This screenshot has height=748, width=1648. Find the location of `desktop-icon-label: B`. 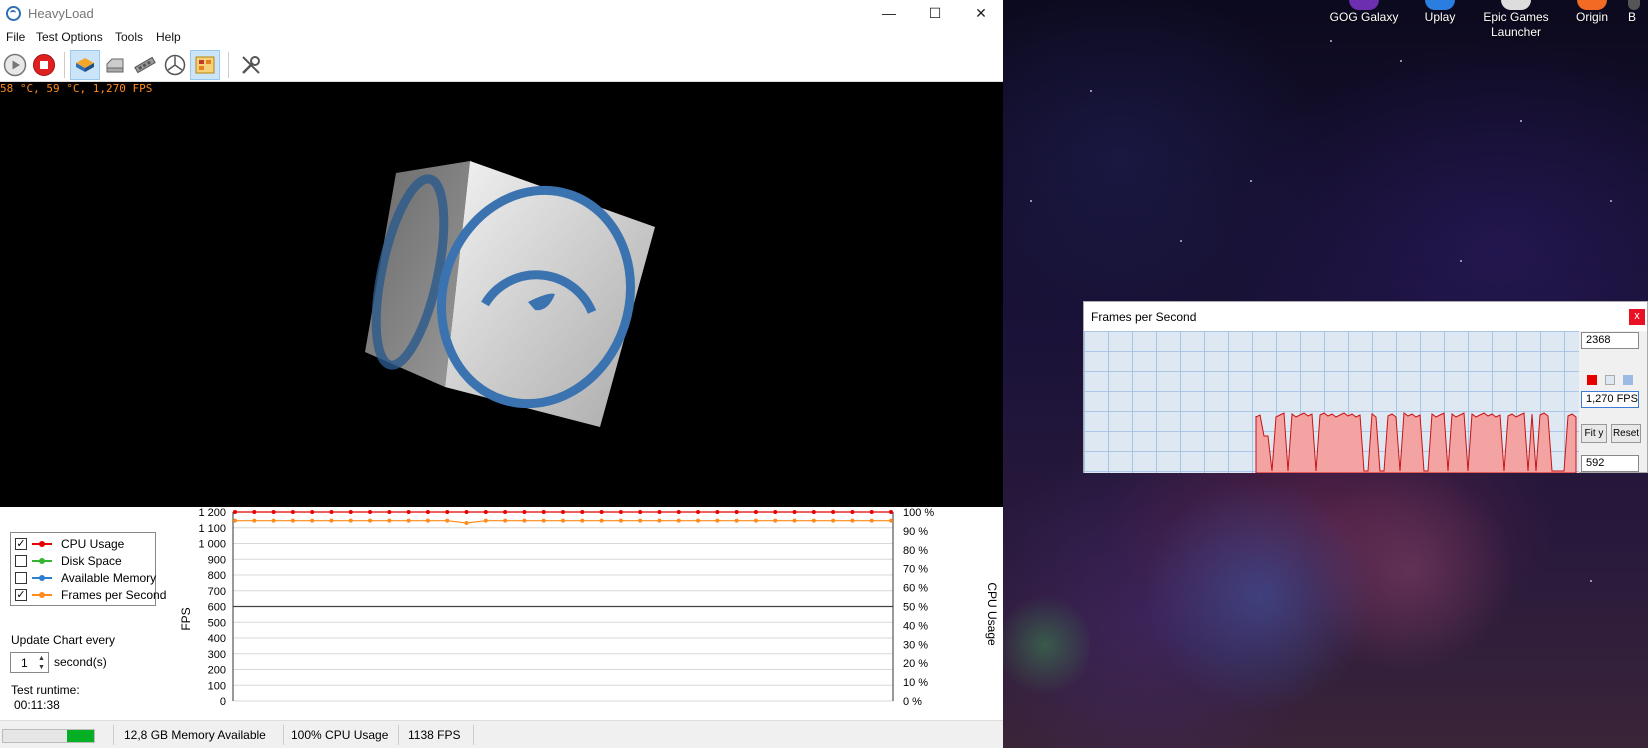

desktop-icon-label: B is located at coordinates (1632, 17).